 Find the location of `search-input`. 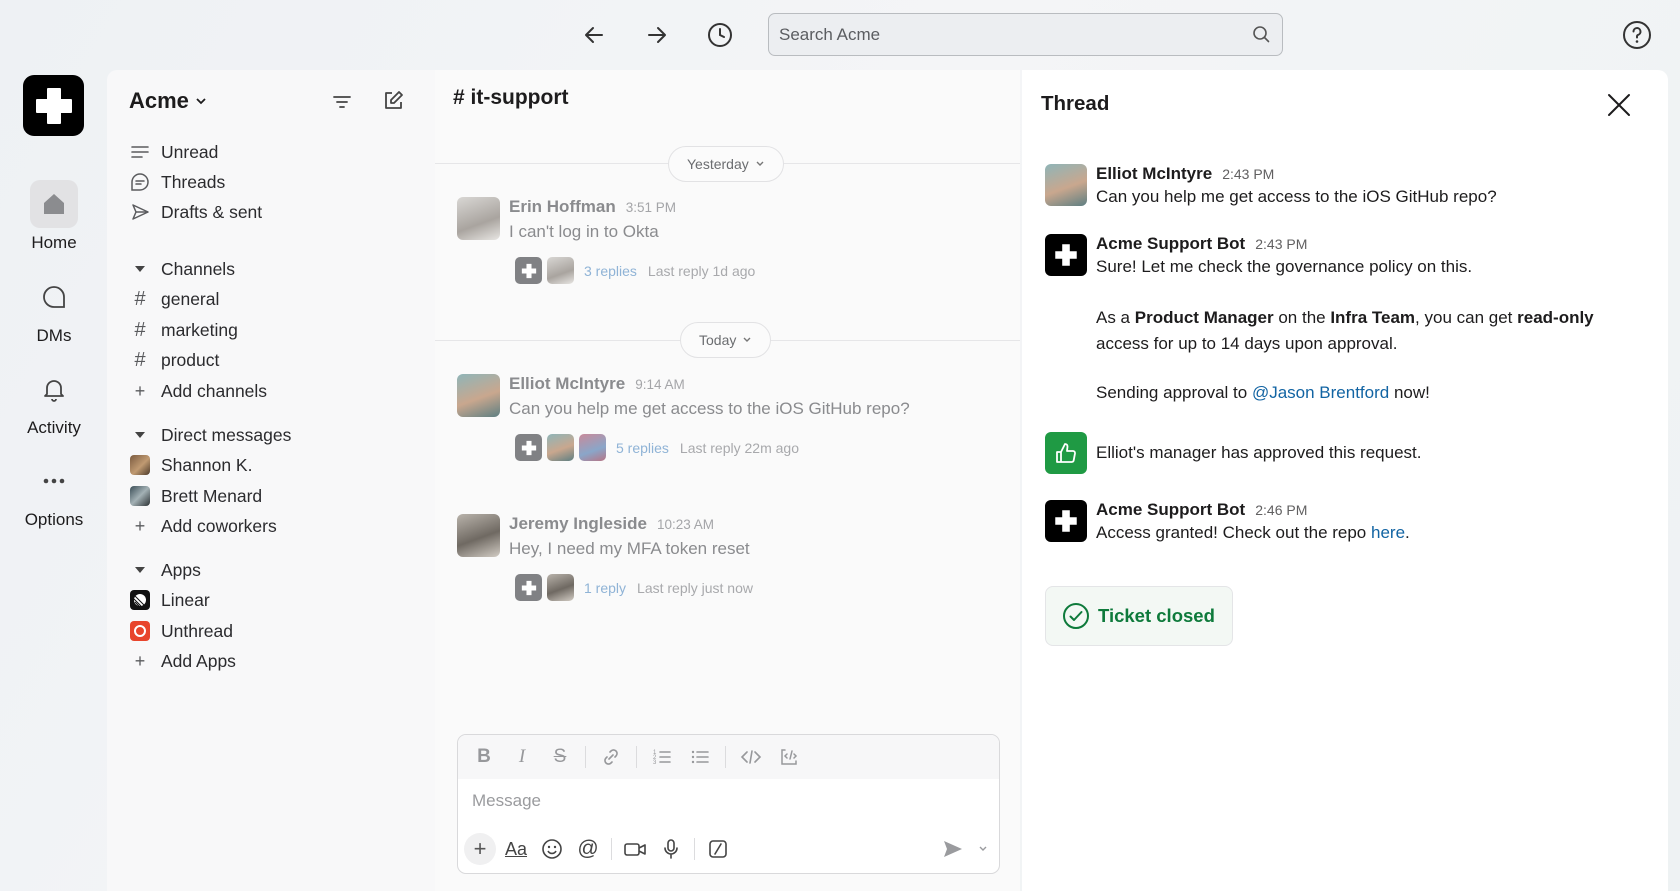

search-input is located at coordinates (1008, 34).